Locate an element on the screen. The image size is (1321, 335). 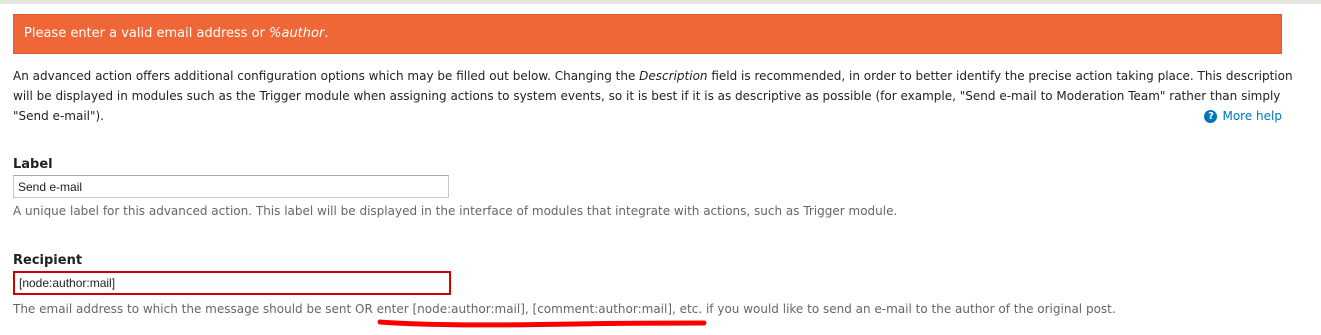
error-suffix: . is located at coordinates (326, 33).